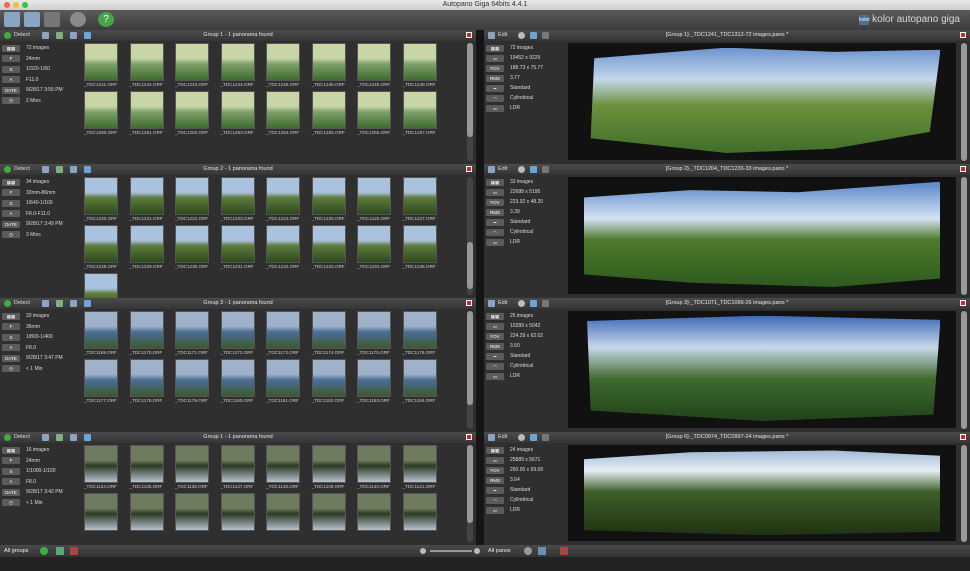 This screenshot has height=571, width=970. What do you see at coordinates (7, 5) in the screenshot?
I see `close-window-icon` at bounding box center [7, 5].